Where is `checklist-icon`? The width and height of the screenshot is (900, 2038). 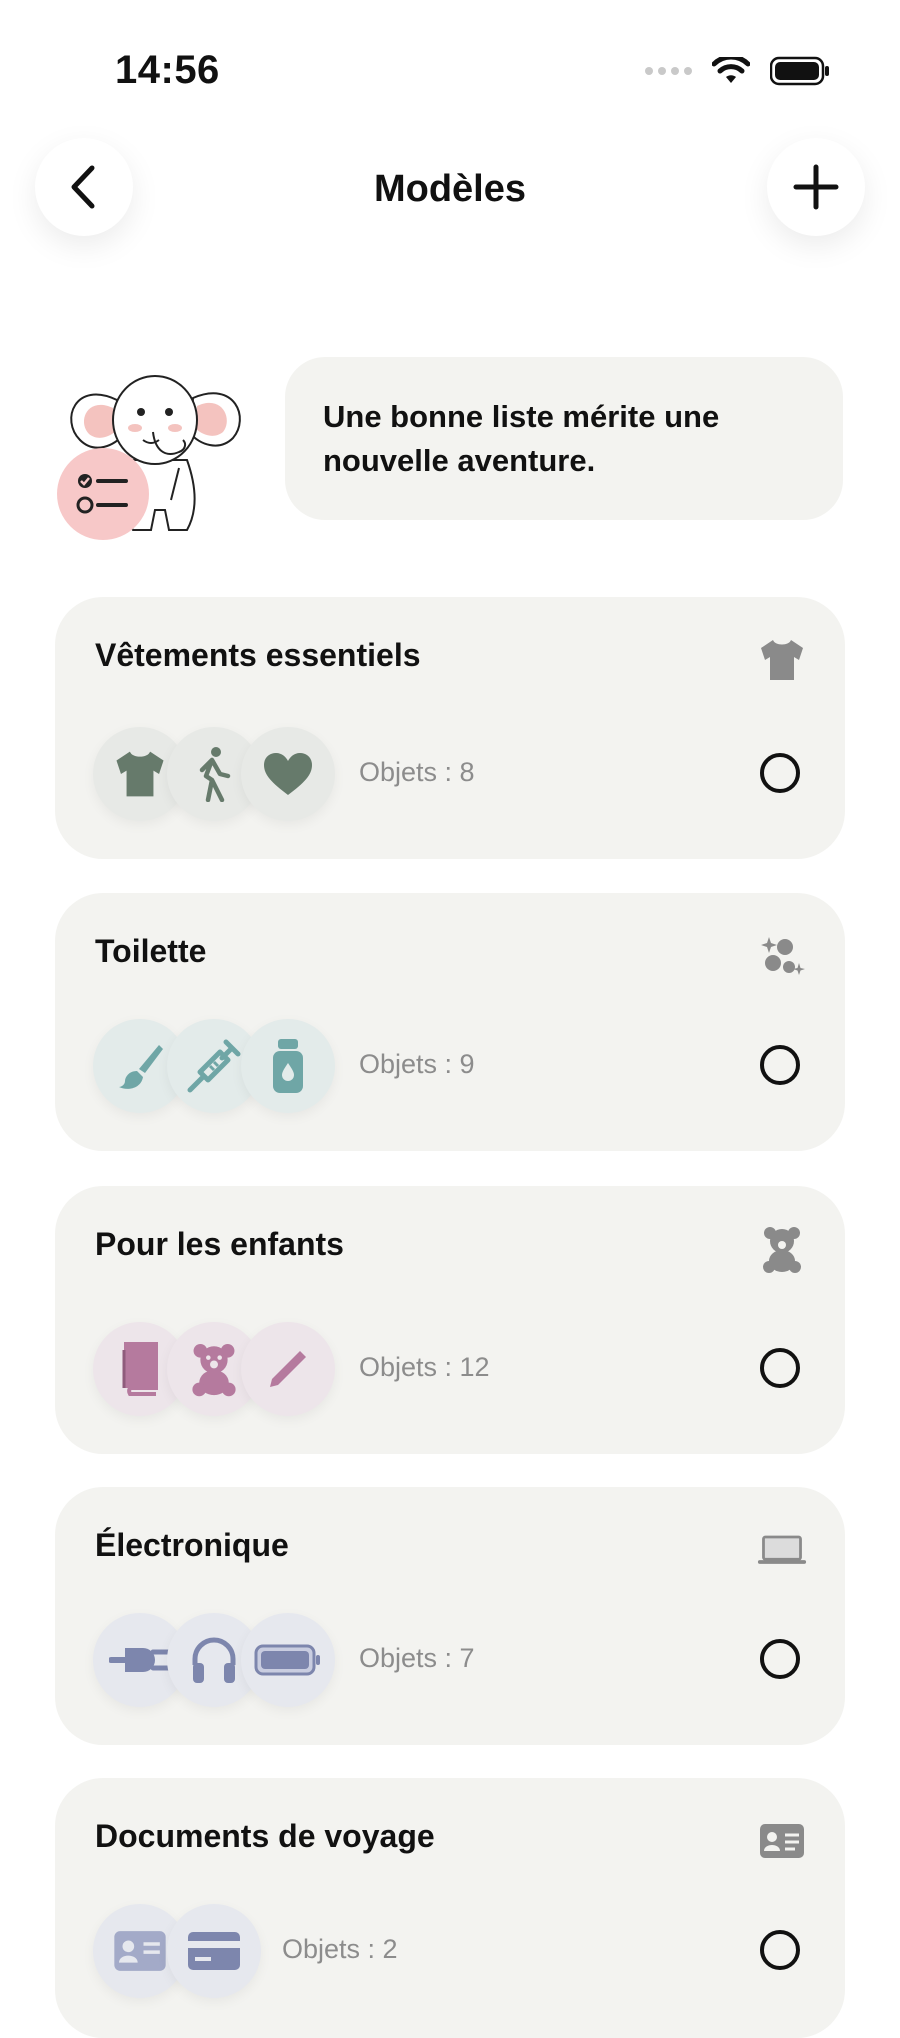 checklist-icon is located at coordinates (102, 494).